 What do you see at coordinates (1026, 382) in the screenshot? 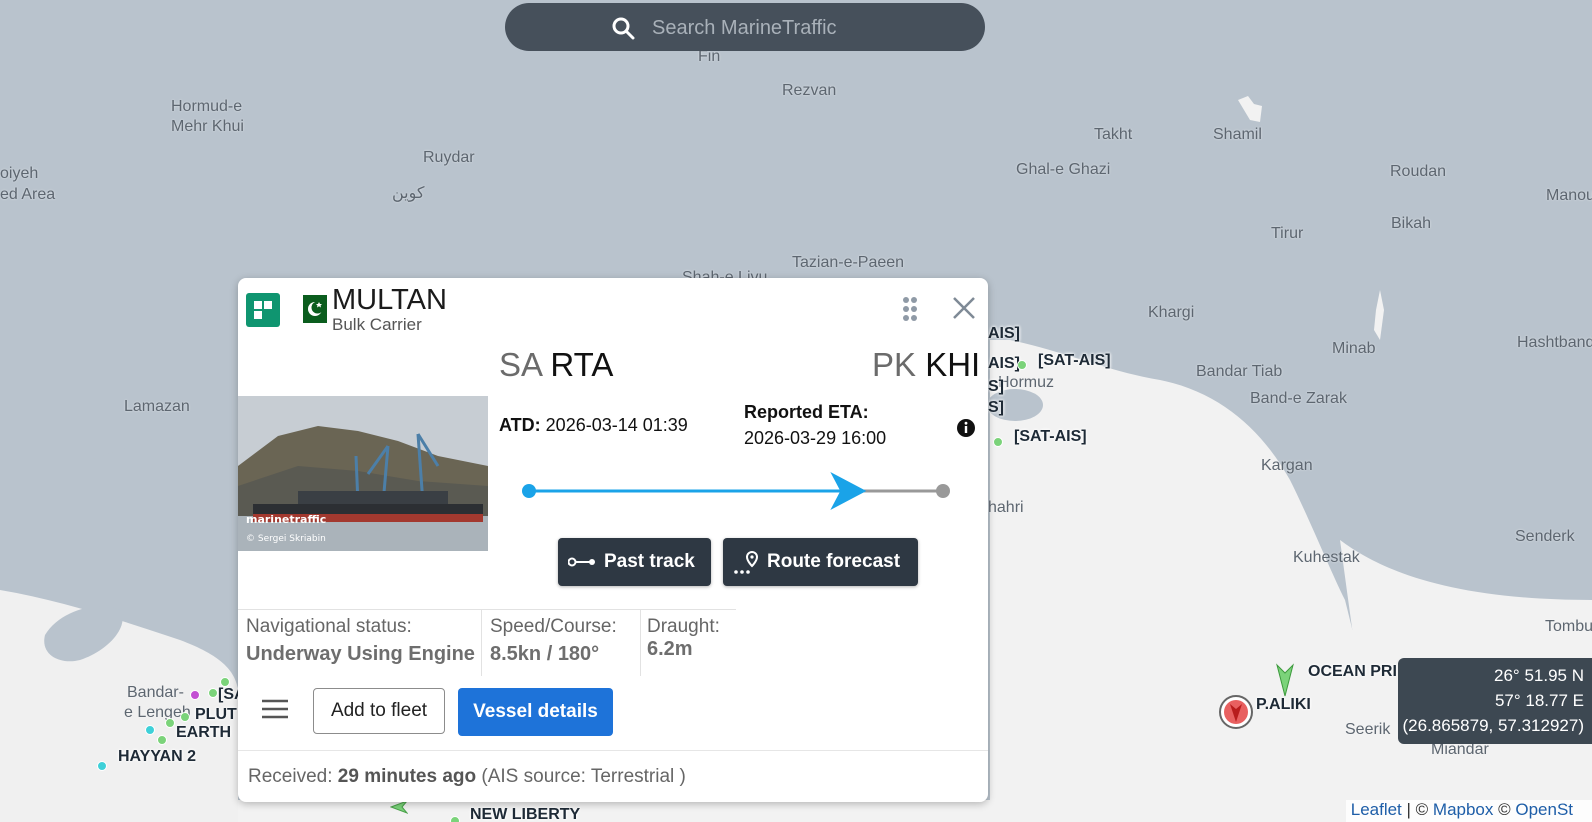
I see `place-label: Hormuz` at bounding box center [1026, 382].